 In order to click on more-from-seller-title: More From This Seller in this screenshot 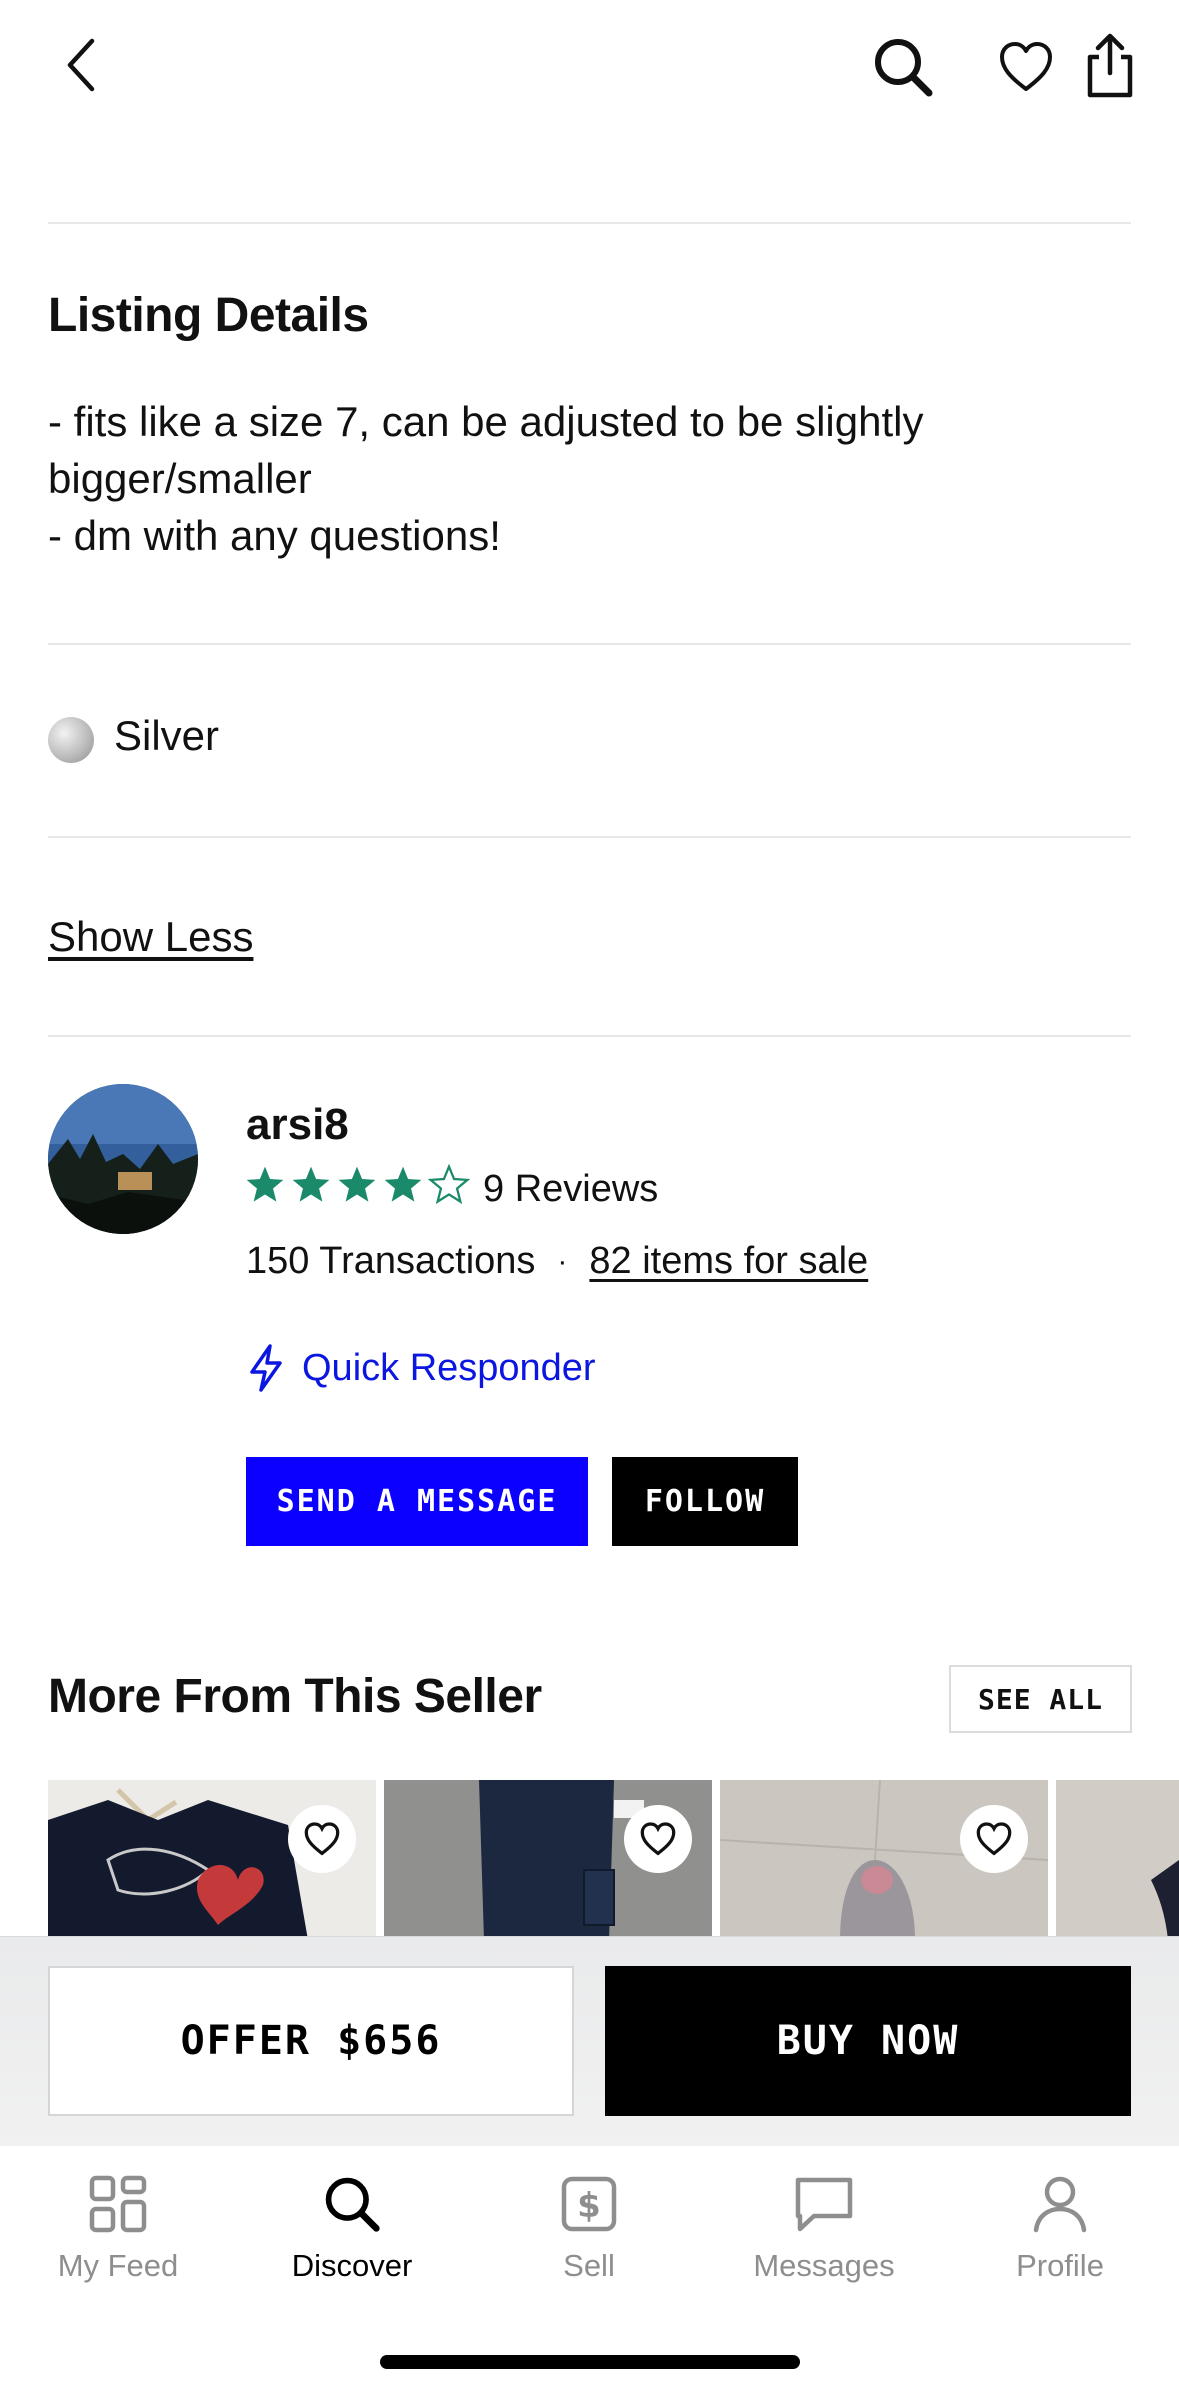, I will do `click(295, 1696)`.